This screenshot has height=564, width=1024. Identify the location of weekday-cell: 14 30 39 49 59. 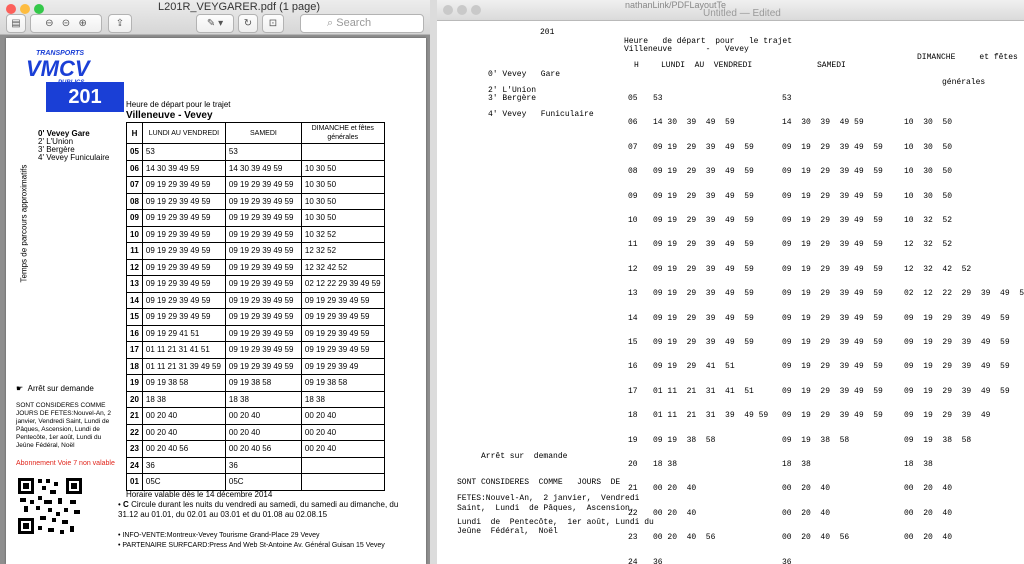
(183, 168).